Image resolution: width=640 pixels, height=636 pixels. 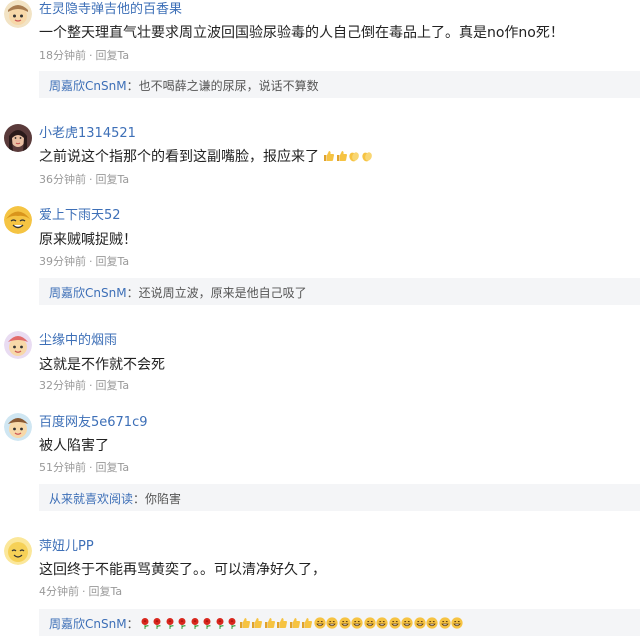 I want to click on comment-text-row: 之前说这个指那个的看到这副嘴脸，报应来了, so click(x=206, y=156).